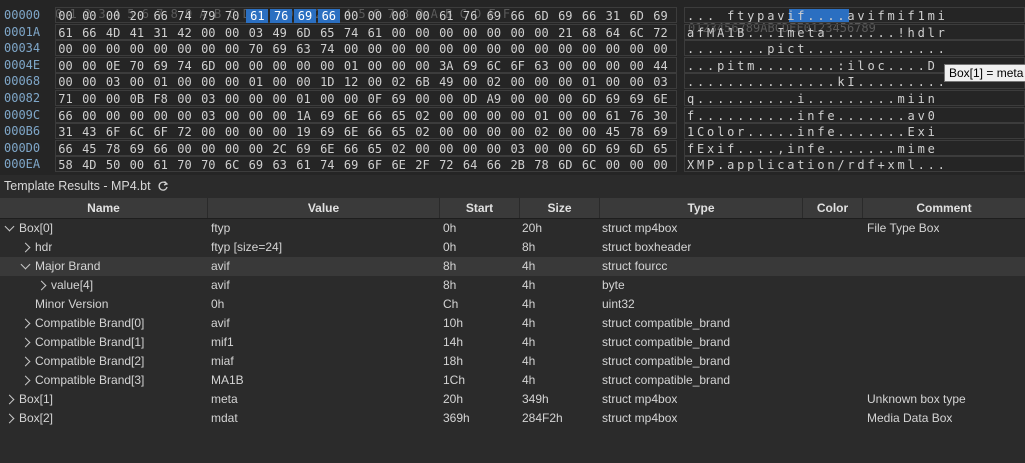  Describe the element at coordinates (89, 132) in the screenshot. I see `hex-byte: 43` at that location.